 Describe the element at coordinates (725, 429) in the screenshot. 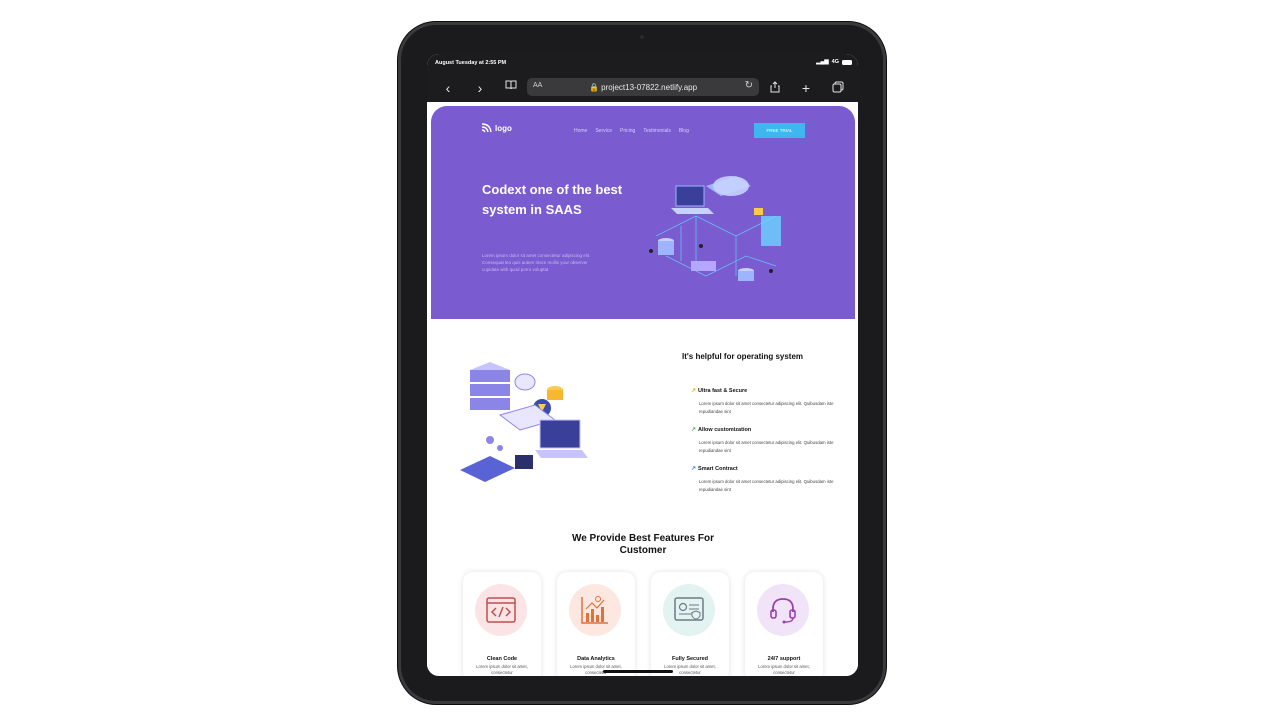

I see `helpful-item-title: Allow customization` at that location.